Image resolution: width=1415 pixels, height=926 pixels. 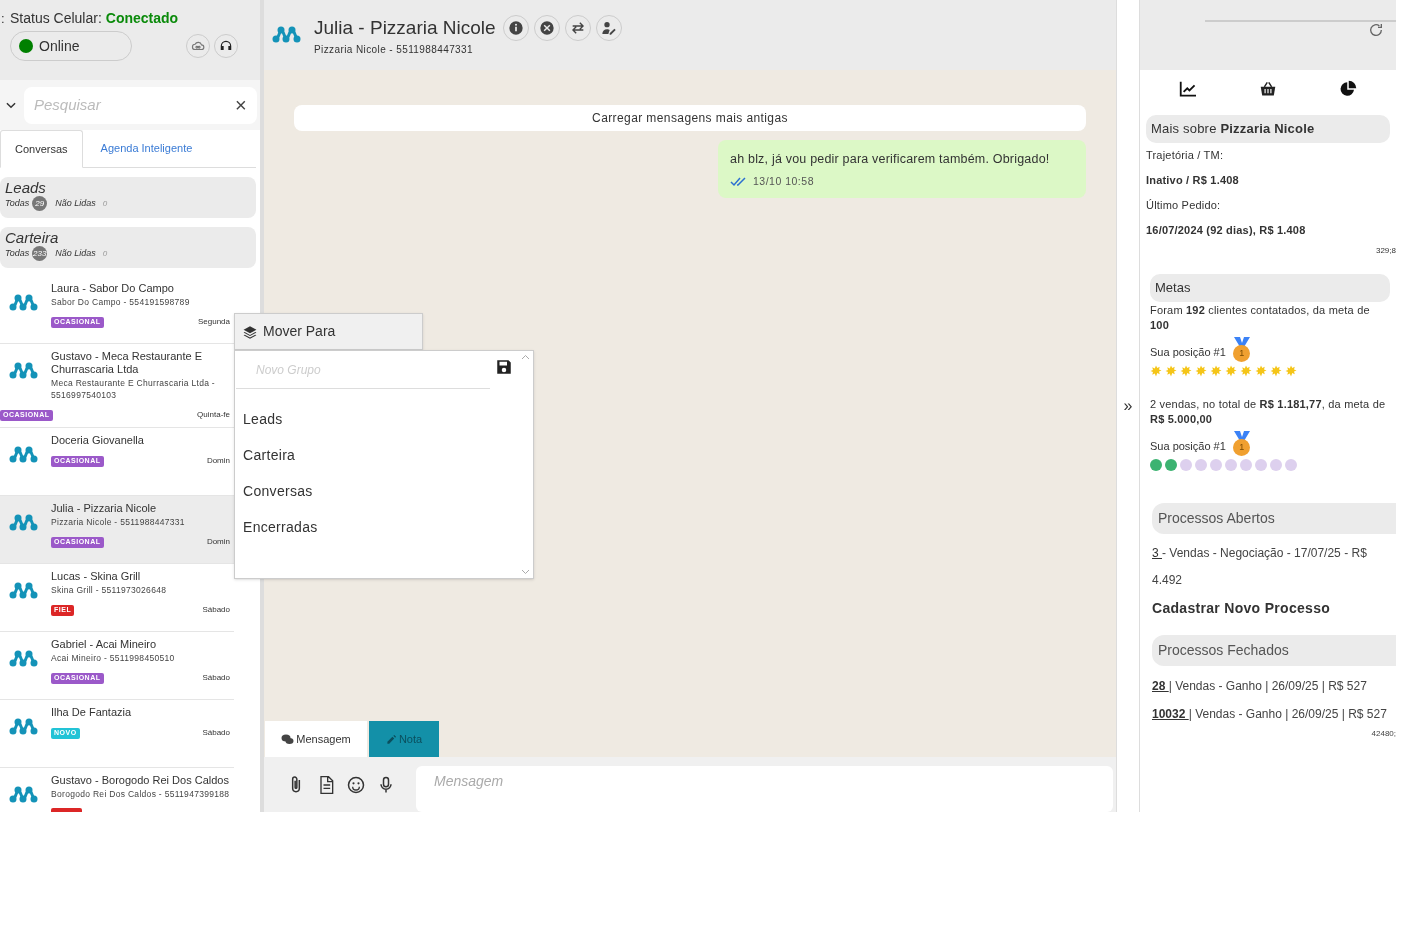 What do you see at coordinates (384, 491) in the screenshot?
I see `menu-item: Conversas` at bounding box center [384, 491].